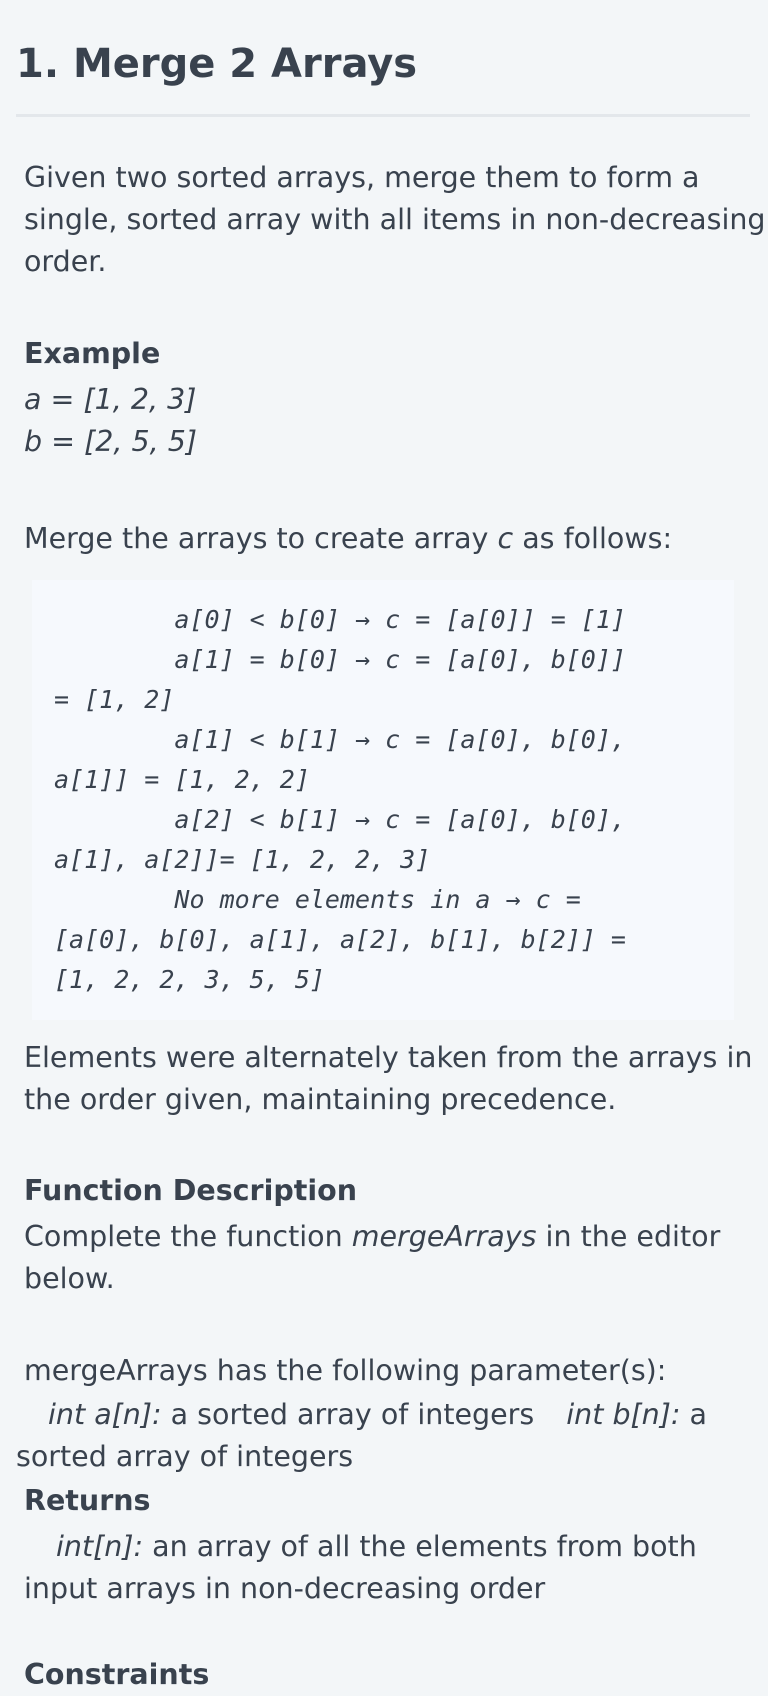 The image size is (768, 1696). What do you see at coordinates (217, 64) in the screenshot?
I see `problem-title: 1. Merge 2 Arrays` at bounding box center [217, 64].